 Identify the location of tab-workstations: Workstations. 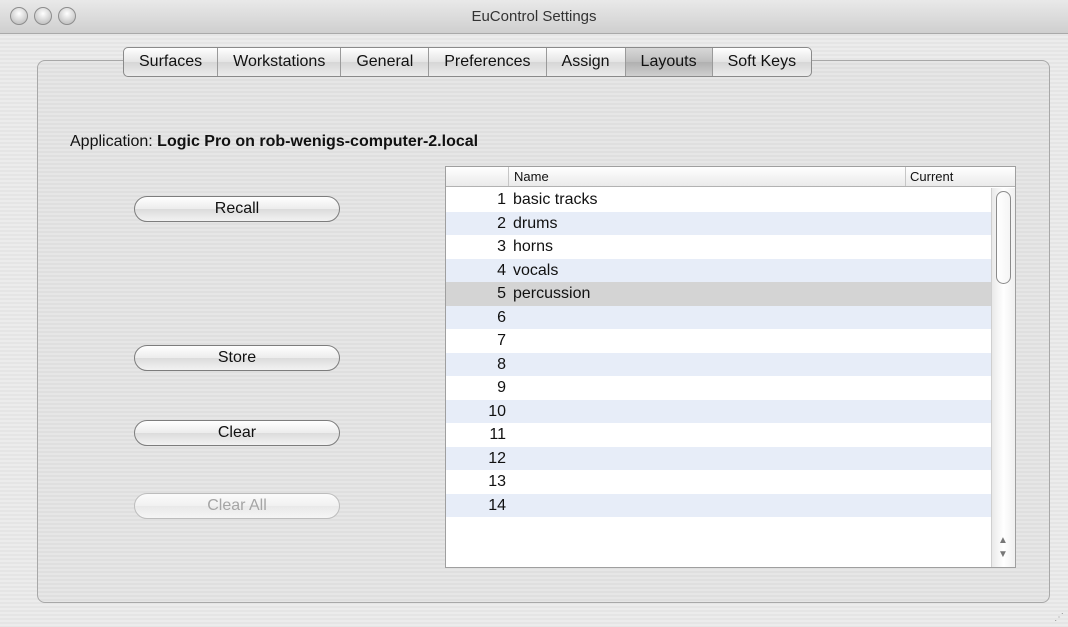
(280, 62).